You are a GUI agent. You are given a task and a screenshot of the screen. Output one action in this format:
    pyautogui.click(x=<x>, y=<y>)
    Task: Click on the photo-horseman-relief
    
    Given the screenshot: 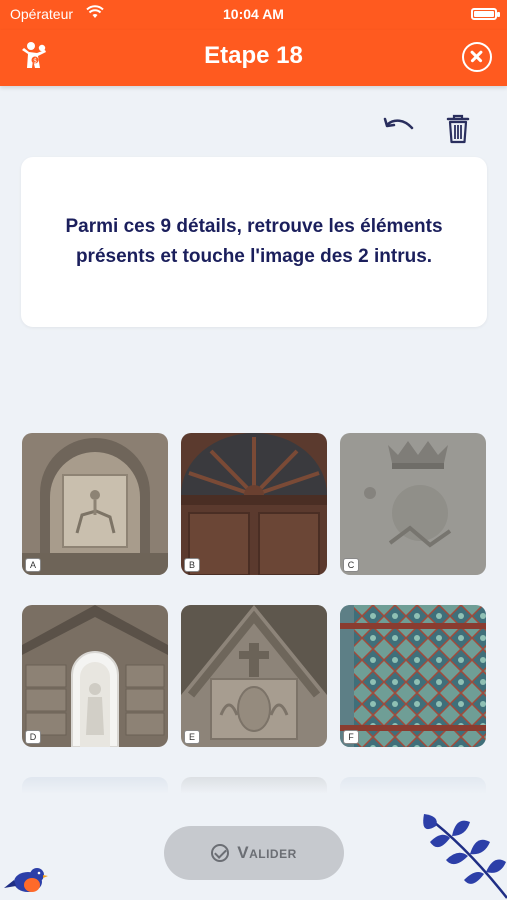 What is the action you would take?
    pyautogui.click(x=95, y=504)
    